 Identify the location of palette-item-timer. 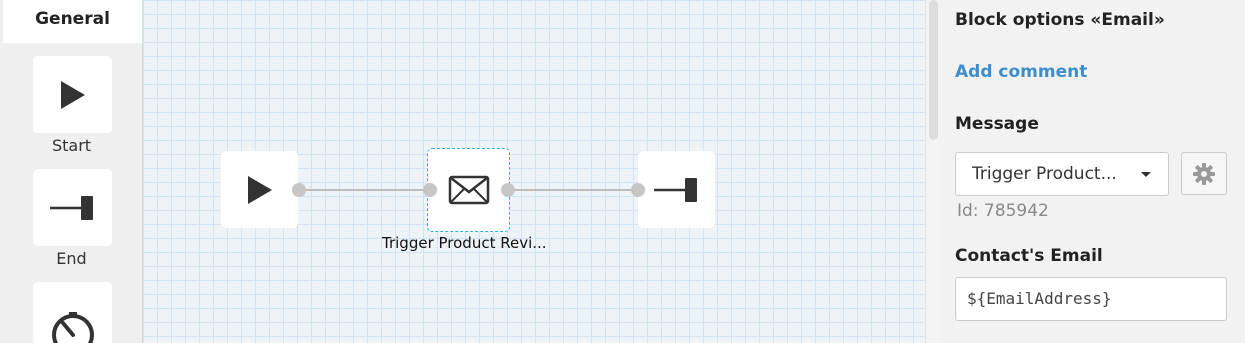
(72, 312).